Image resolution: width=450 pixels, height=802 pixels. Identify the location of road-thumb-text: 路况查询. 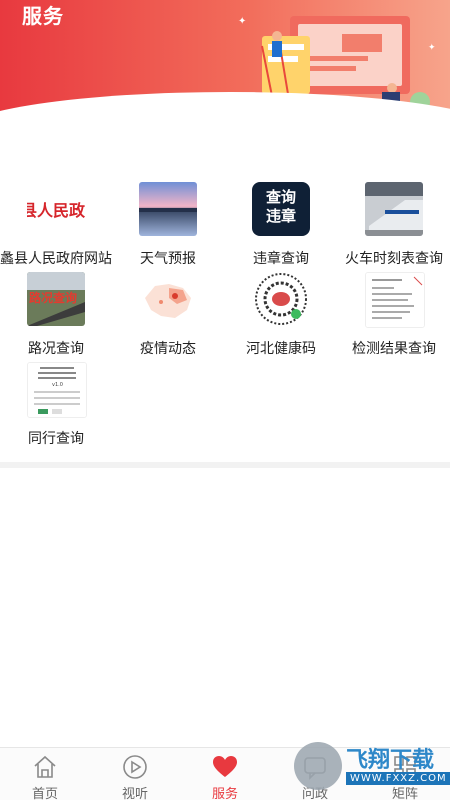
(53, 297).